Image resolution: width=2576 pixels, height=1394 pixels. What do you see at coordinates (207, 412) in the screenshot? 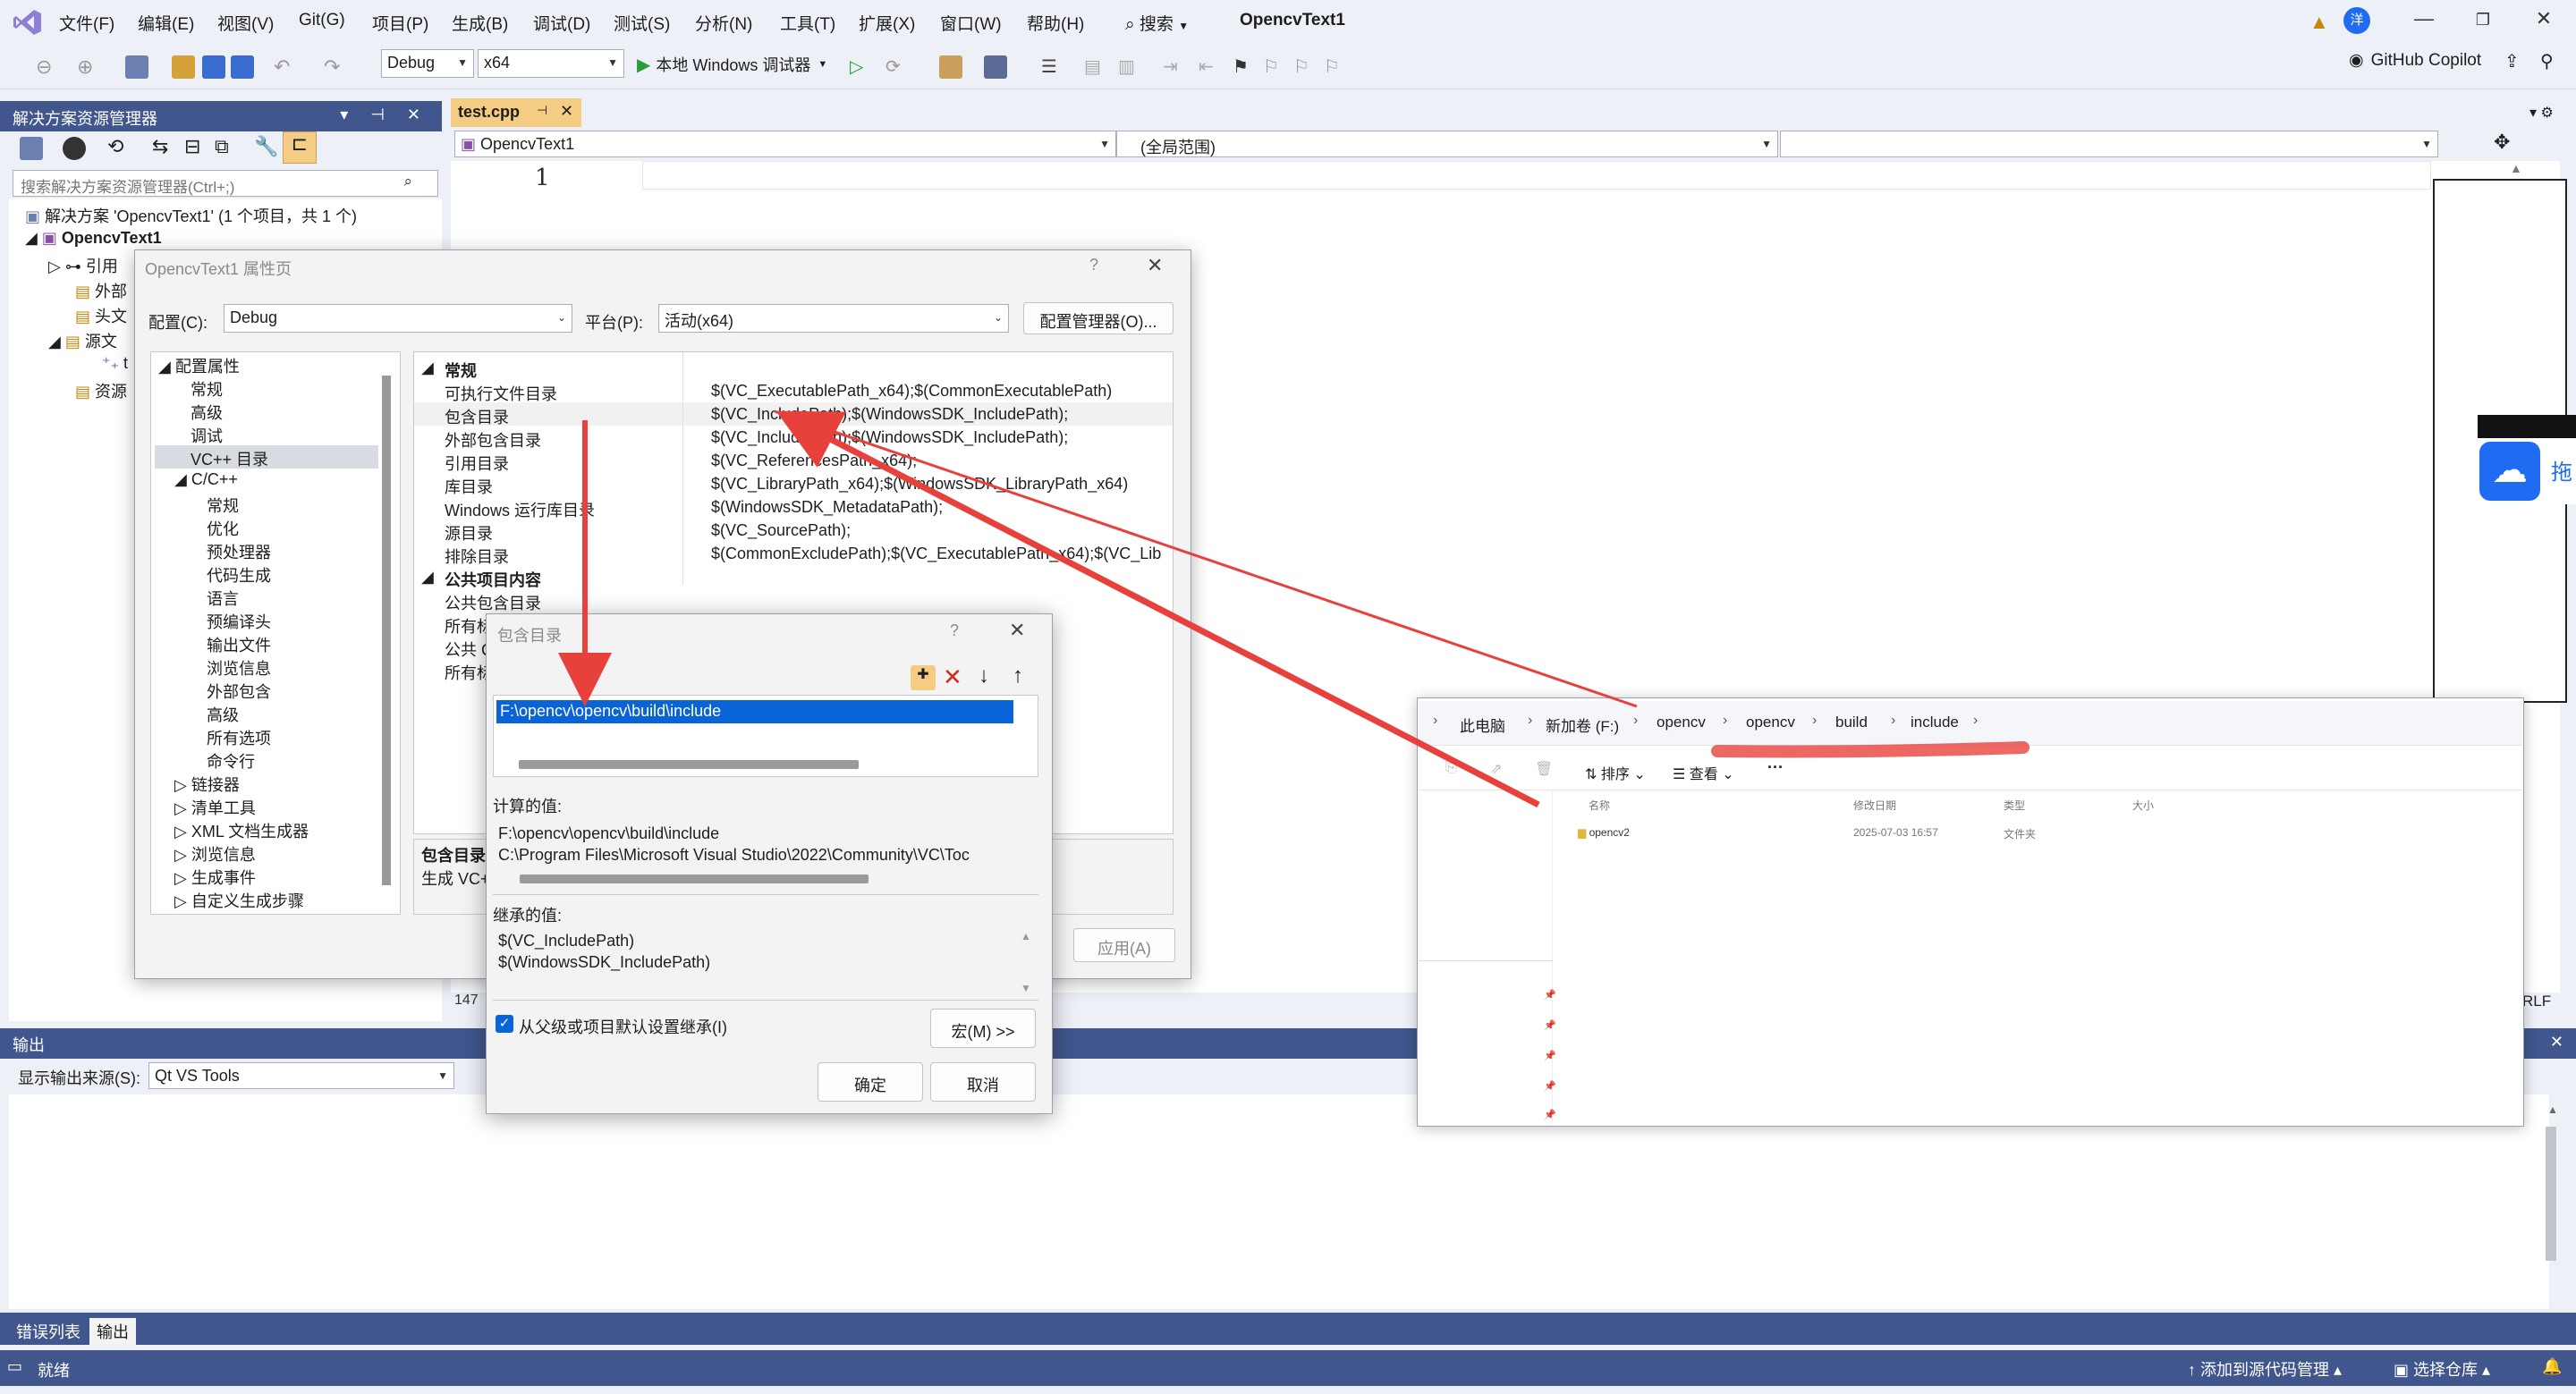
I see `tree-advanced: 高级` at bounding box center [207, 412].